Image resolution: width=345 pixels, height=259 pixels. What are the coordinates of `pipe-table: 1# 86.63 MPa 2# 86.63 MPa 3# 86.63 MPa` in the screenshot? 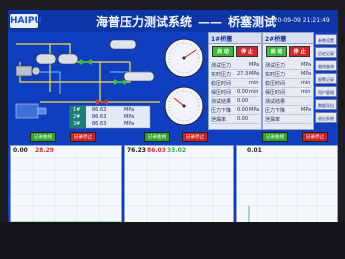 It's located at (110, 118).